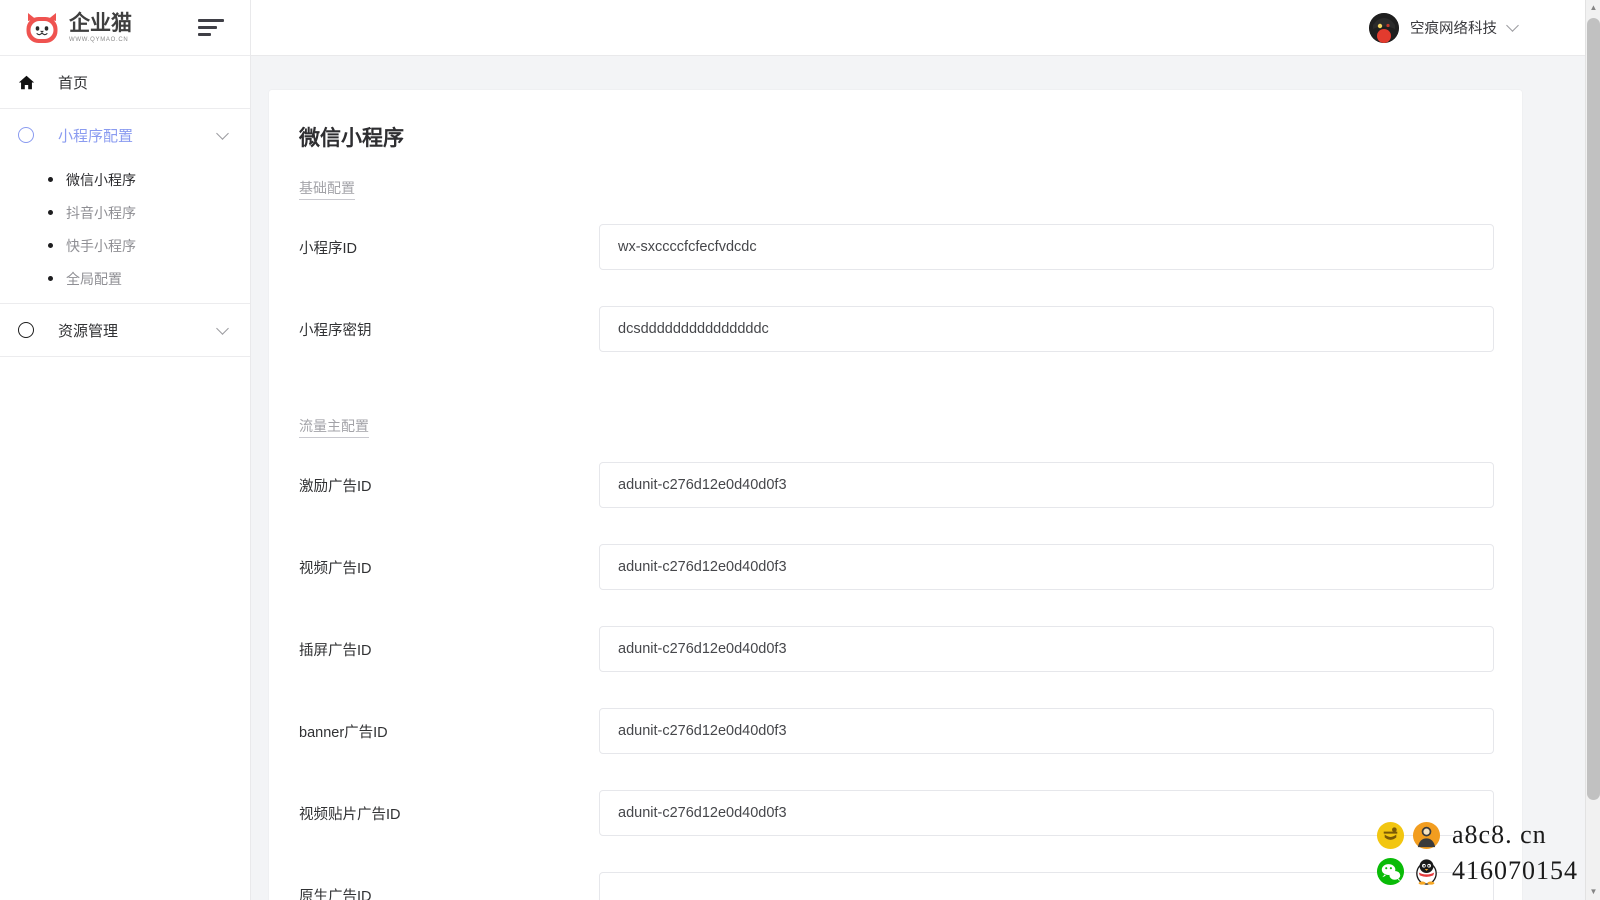  I want to click on form-row-video-ad: 视频广告ID, so click(896, 567).